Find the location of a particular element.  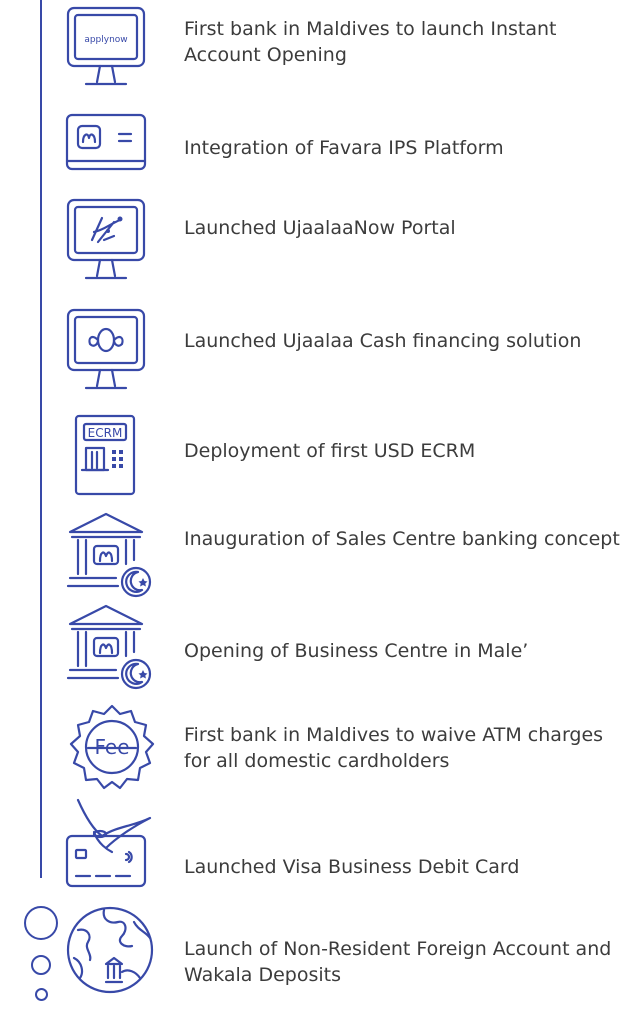

globe-bank-icon is located at coordinates (112, 952).